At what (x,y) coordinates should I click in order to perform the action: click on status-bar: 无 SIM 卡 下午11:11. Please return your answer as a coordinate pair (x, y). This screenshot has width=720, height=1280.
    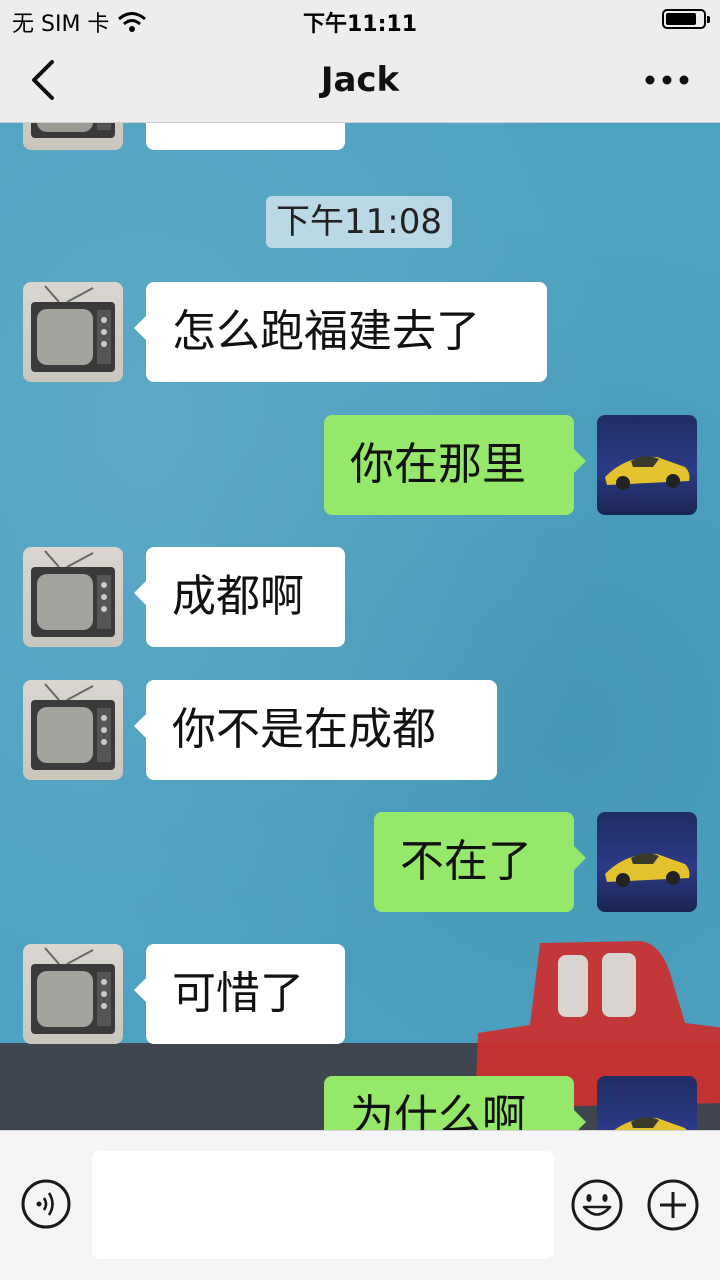
    Looking at the image, I should click on (360, 20).